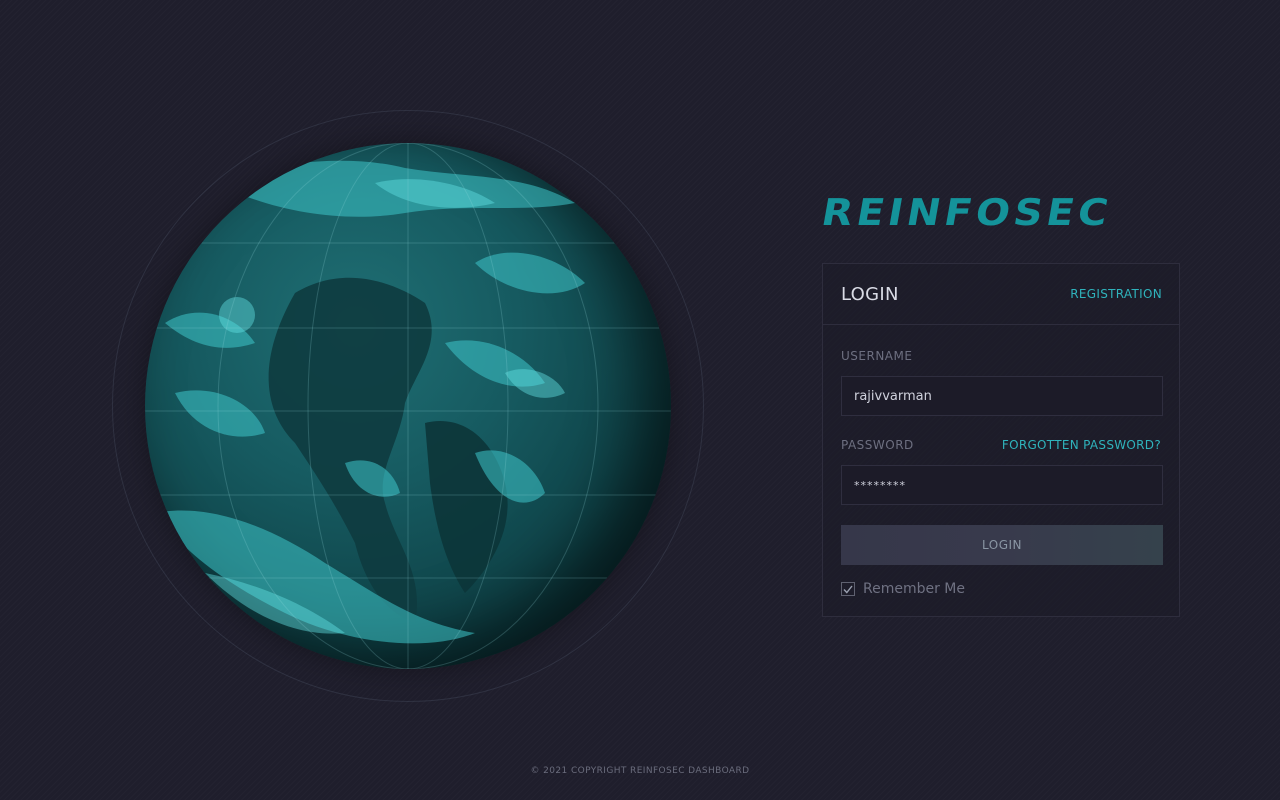  What do you see at coordinates (1001, 445) in the screenshot?
I see `password-label-row: PASSWORD FORGOTTEN PASSWORD?` at bounding box center [1001, 445].